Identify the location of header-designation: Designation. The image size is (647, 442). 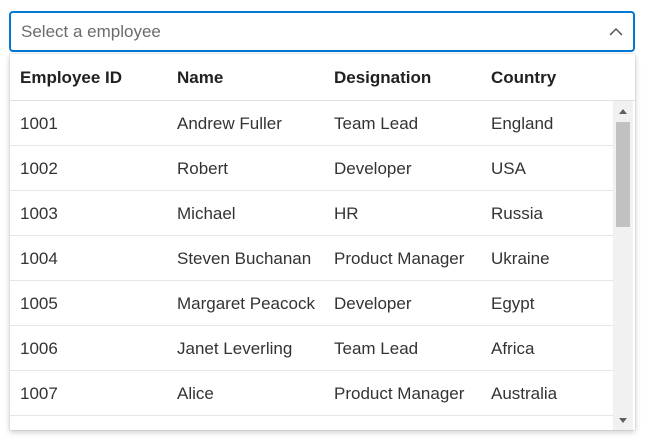
(383, 77).